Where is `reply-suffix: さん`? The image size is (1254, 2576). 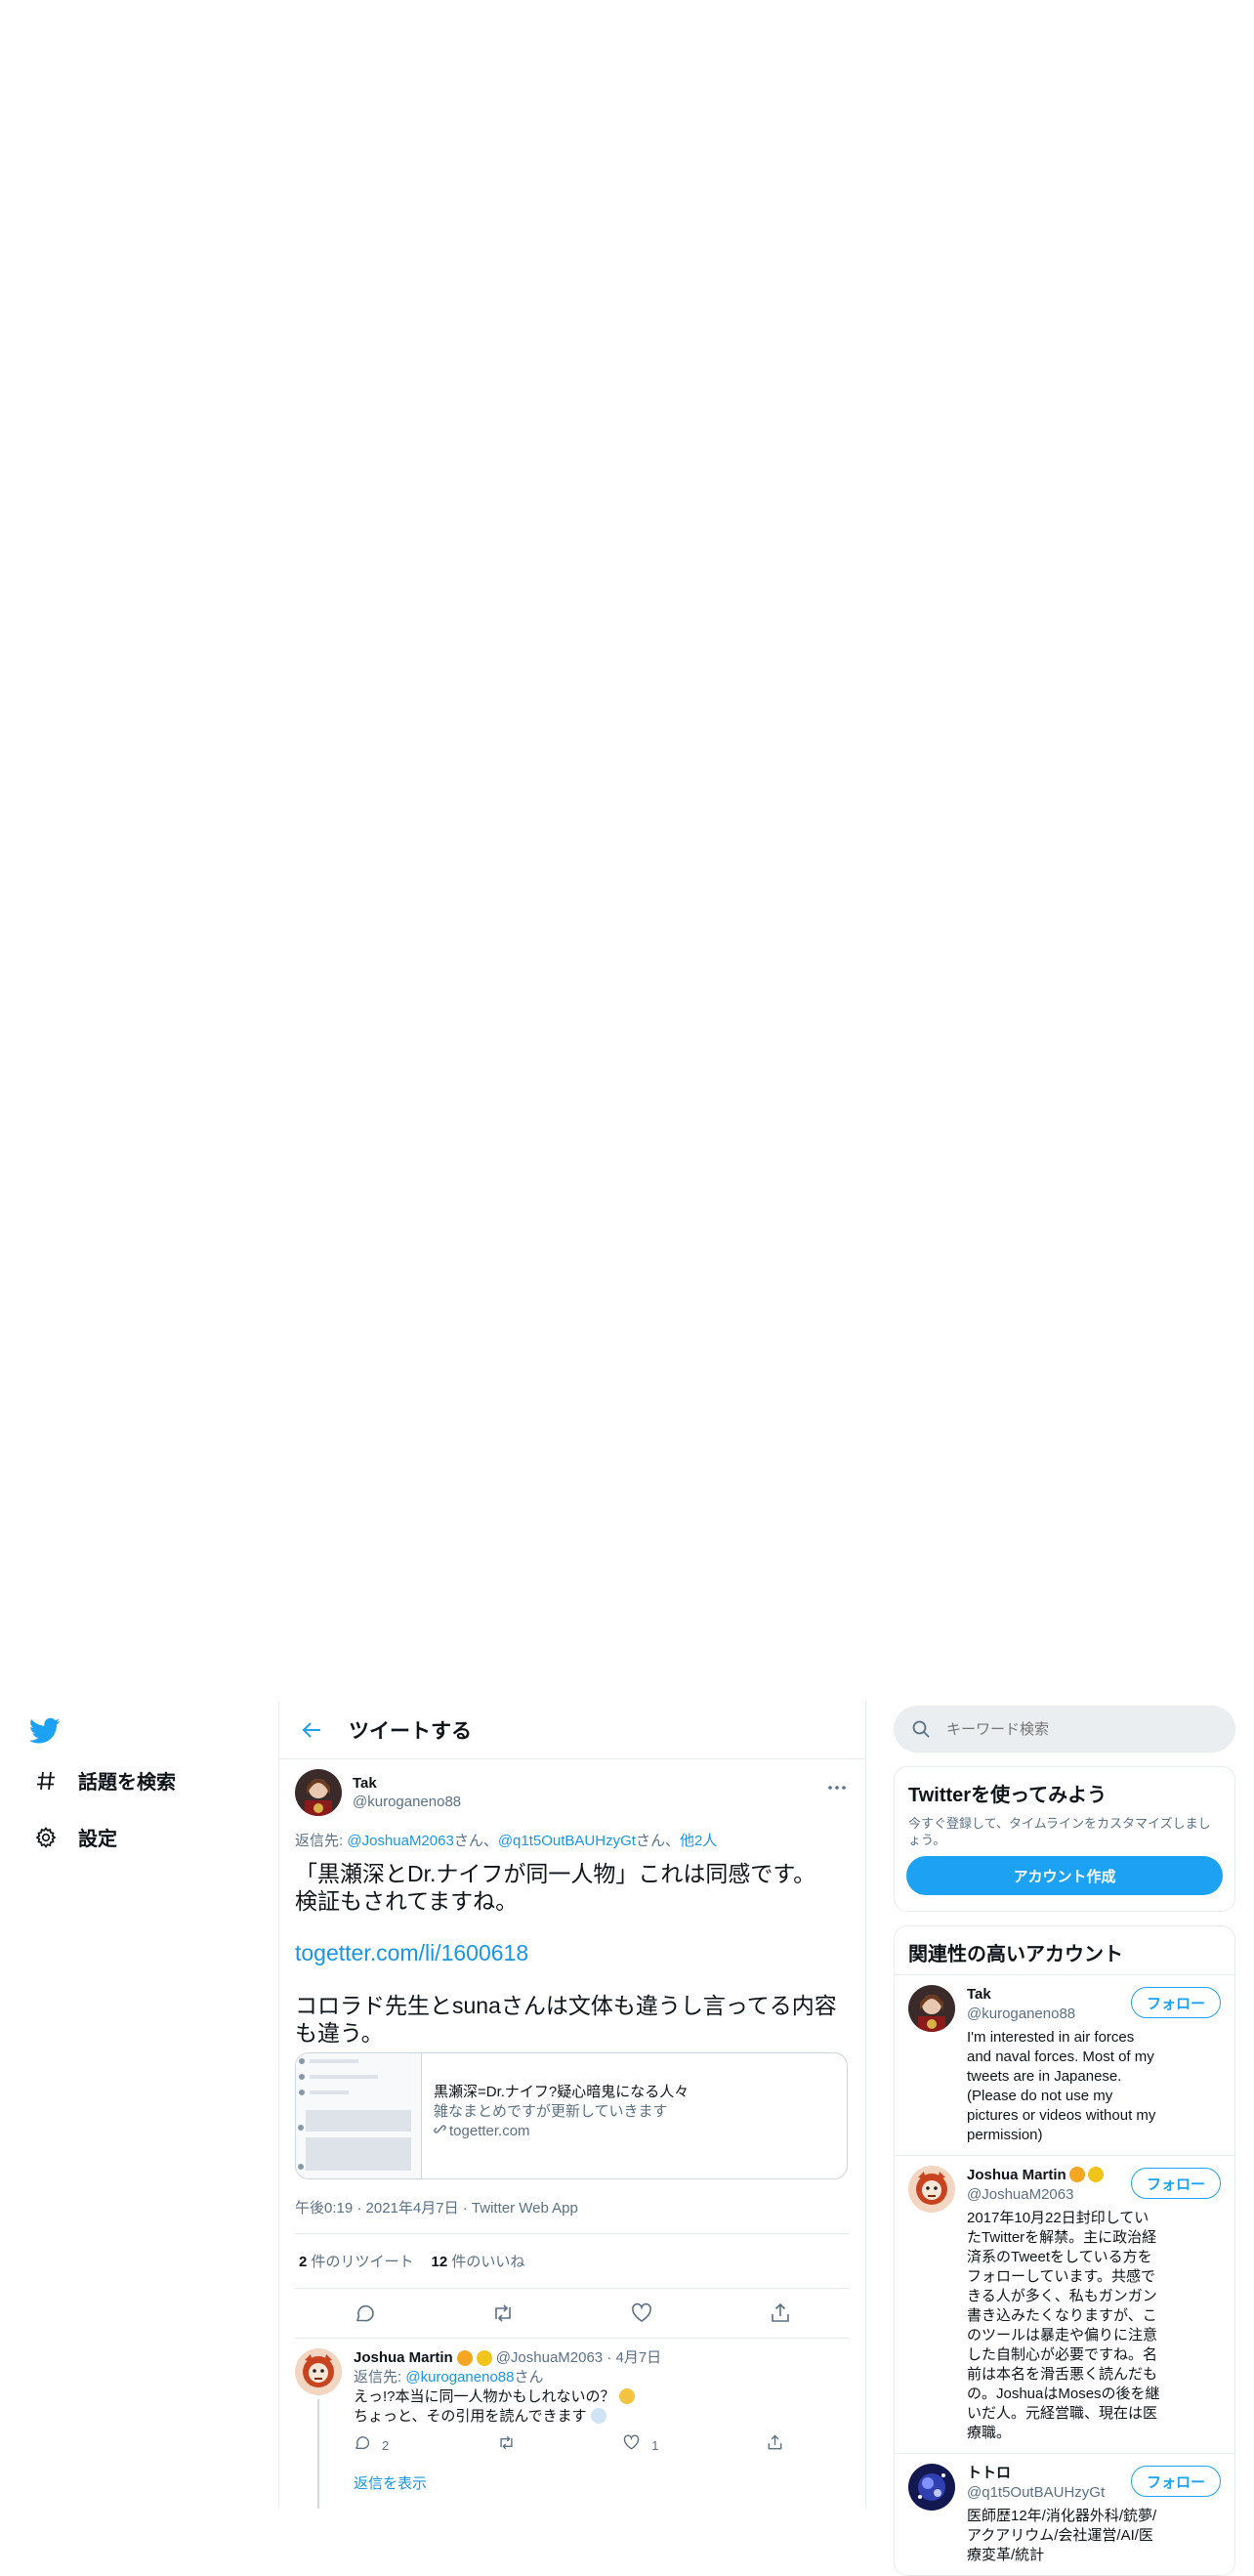 reply-suffix: さん is located at coordinates (529, 2377).